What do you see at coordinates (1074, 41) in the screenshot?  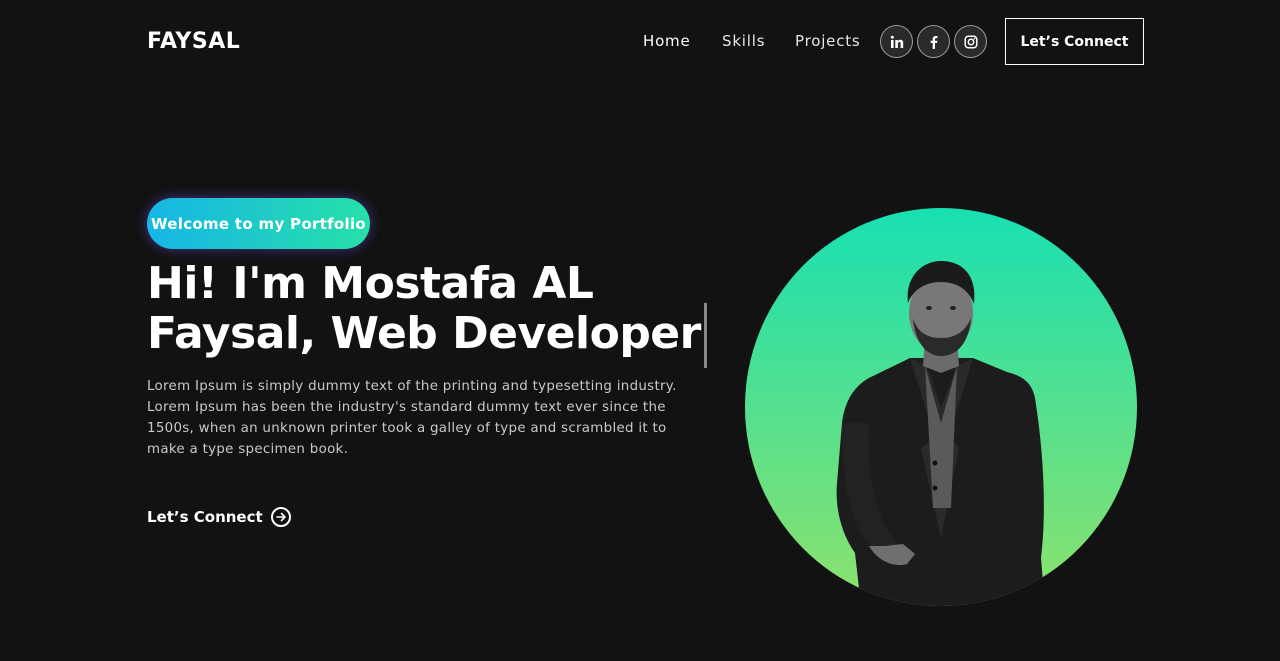 I see `lets-connect-button: Let’s Connect` at bounding box center [1074, 41].